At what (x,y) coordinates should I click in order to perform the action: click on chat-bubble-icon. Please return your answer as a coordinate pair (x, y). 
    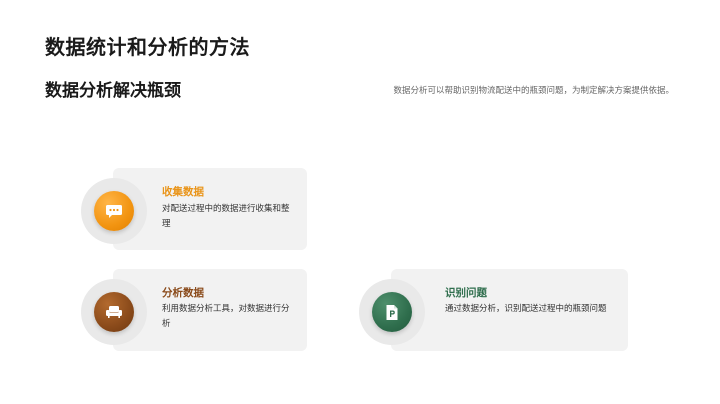
    Looking at the image, I should click on (114, 211).